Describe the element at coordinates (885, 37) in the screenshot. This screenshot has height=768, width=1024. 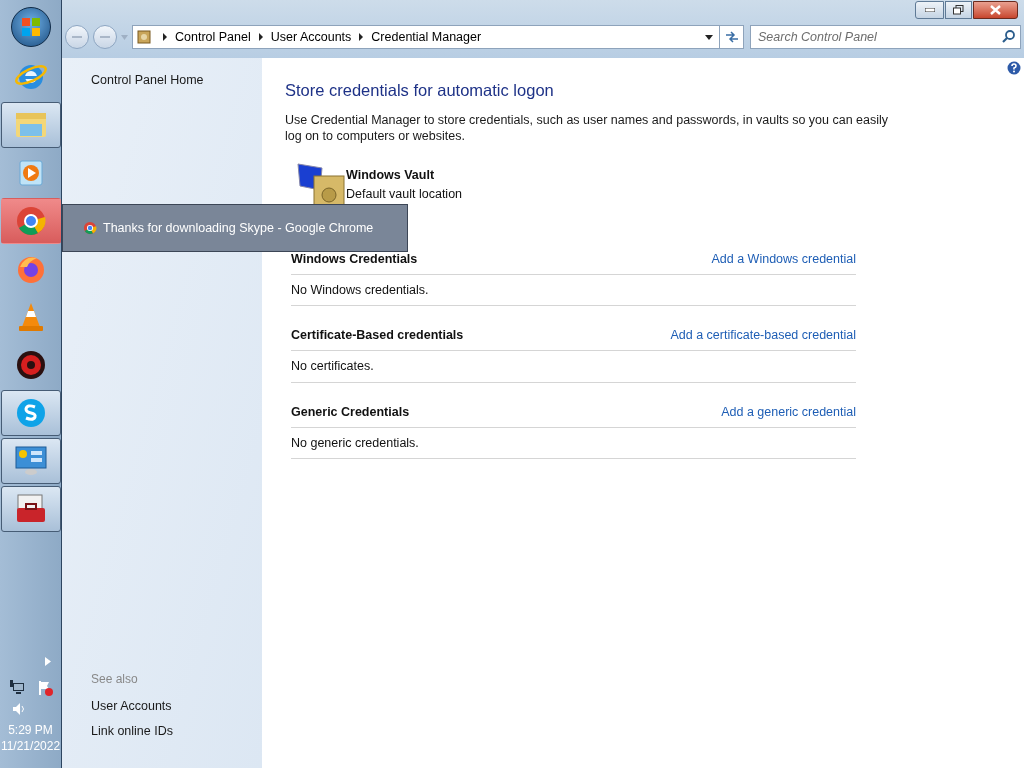
I see `search-field: Search Control Panel` at that location.